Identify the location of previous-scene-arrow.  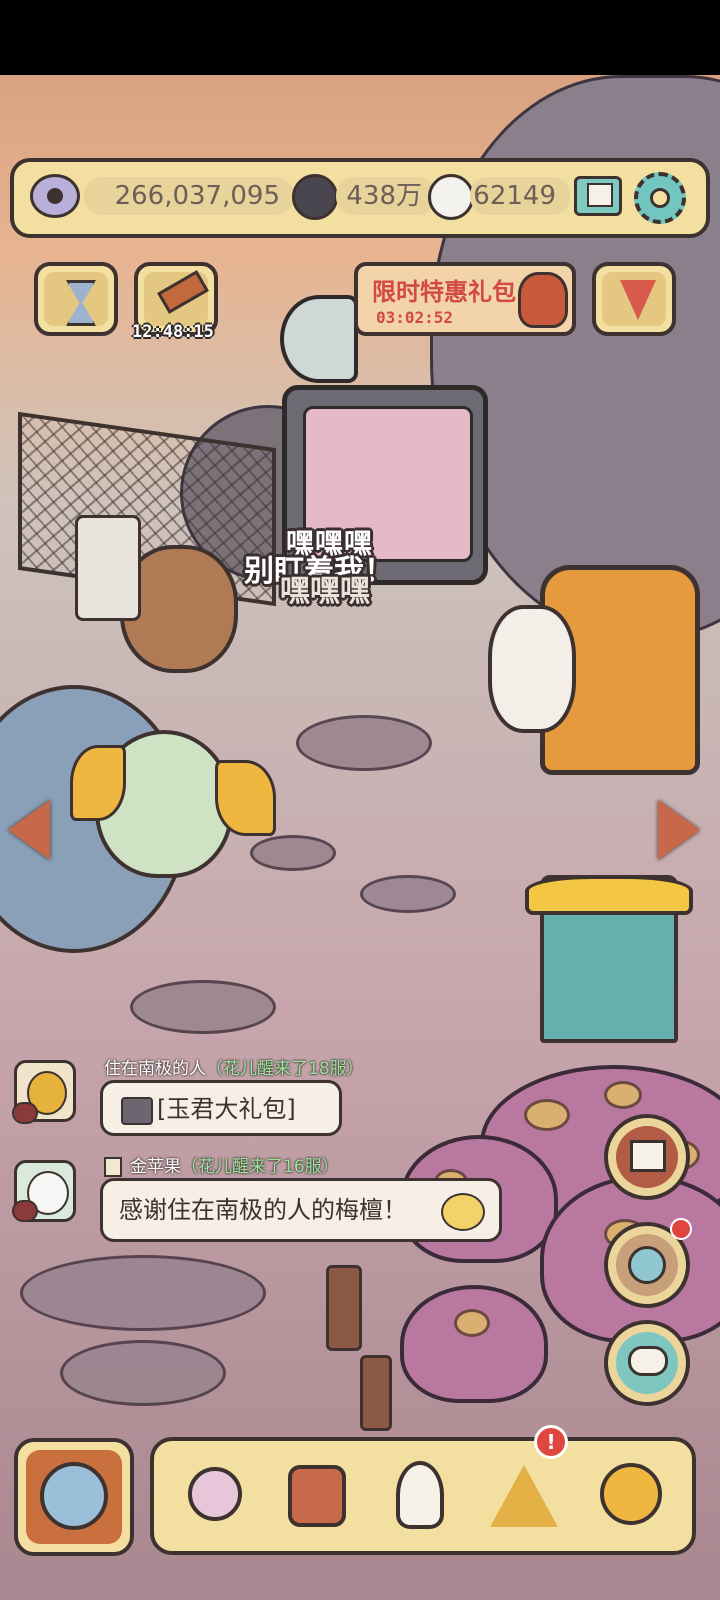
(29, 830).